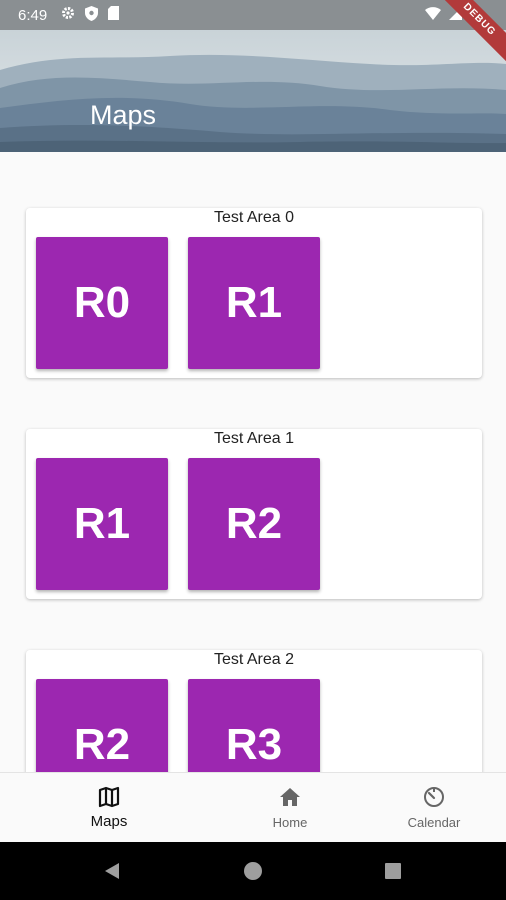  What do you see at coordinates (253, 15) in the screenshot?
I see `status-bar: 6:49` at bounding box center [253, 15].